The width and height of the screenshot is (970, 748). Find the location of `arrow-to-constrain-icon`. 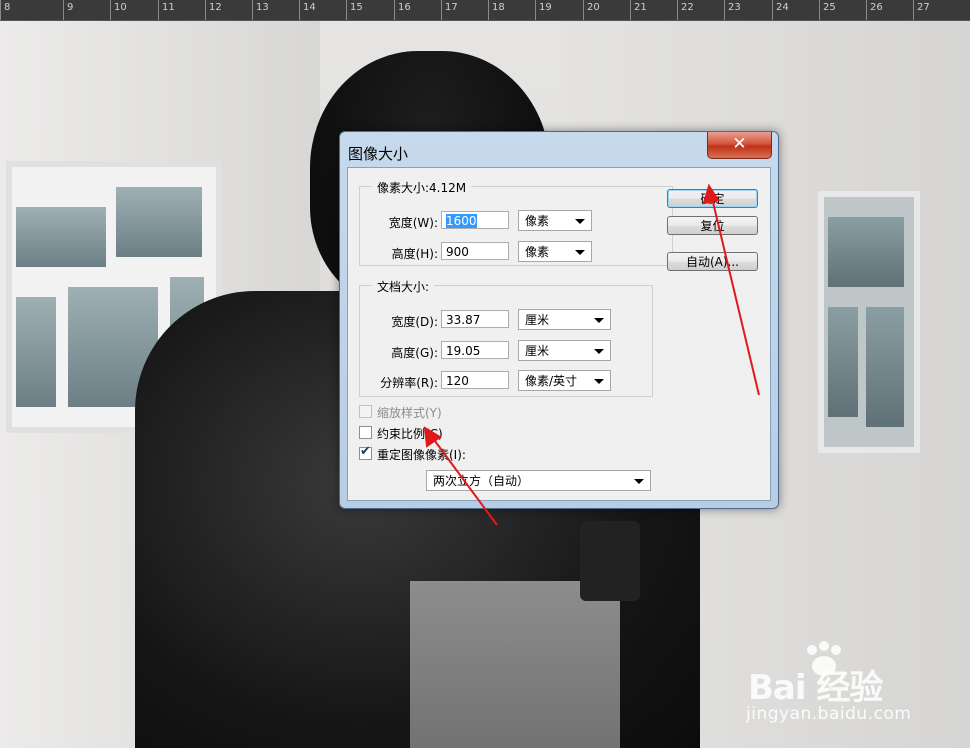

arrow-to-constrain-icon is located at coordinates (464, 481).